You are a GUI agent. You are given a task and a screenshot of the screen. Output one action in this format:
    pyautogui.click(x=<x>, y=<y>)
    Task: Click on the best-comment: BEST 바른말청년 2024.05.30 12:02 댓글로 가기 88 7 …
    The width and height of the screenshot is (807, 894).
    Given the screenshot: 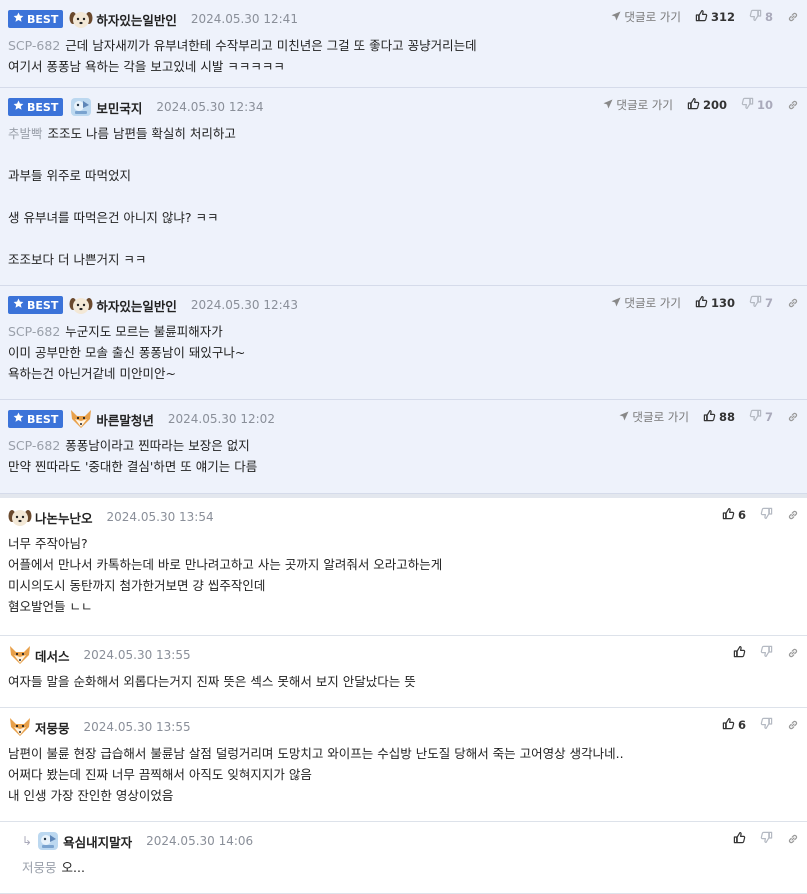 What is the action you would take?
    pyautogui.click(x=403, y=447)
    